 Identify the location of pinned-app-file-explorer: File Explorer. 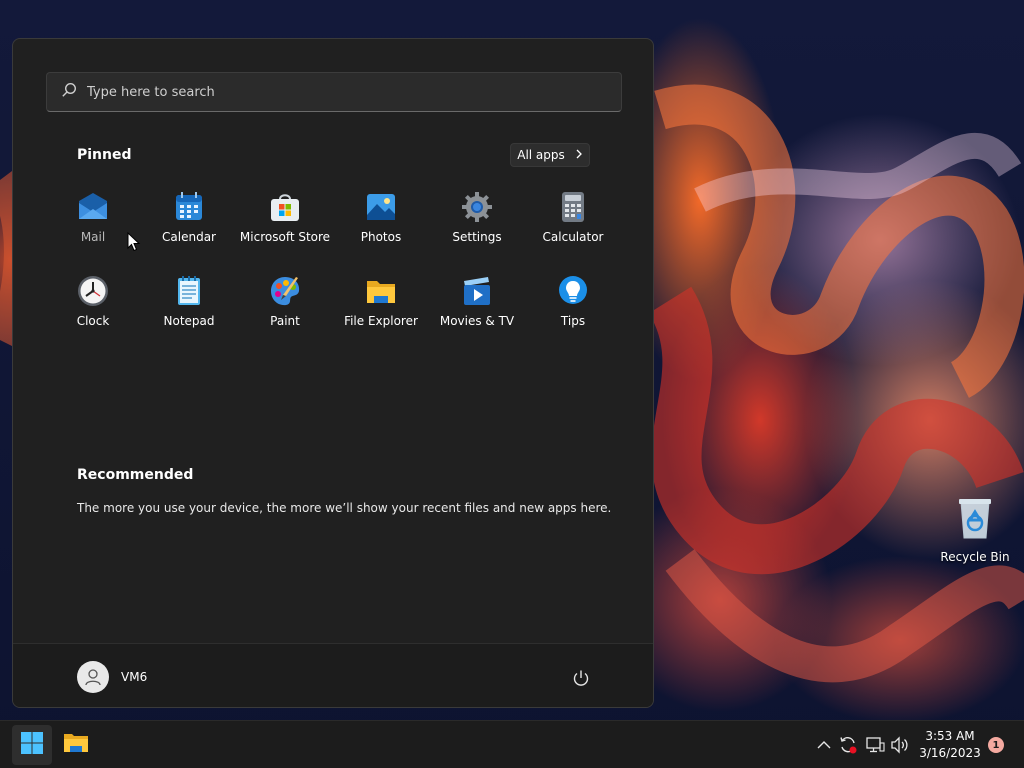
(381, 311).